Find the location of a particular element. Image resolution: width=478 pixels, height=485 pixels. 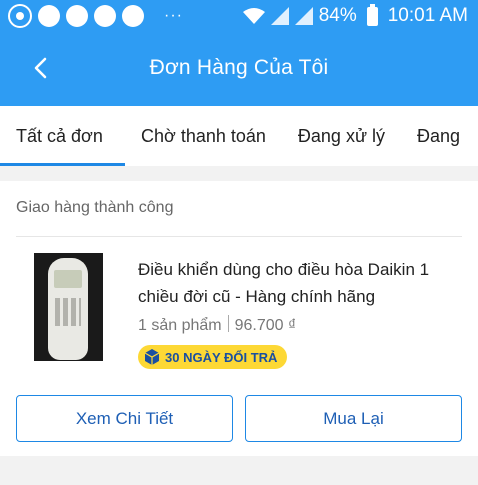

tab-awaiting-payment: Chờ thanh toán is located at coordinates (203, 136).